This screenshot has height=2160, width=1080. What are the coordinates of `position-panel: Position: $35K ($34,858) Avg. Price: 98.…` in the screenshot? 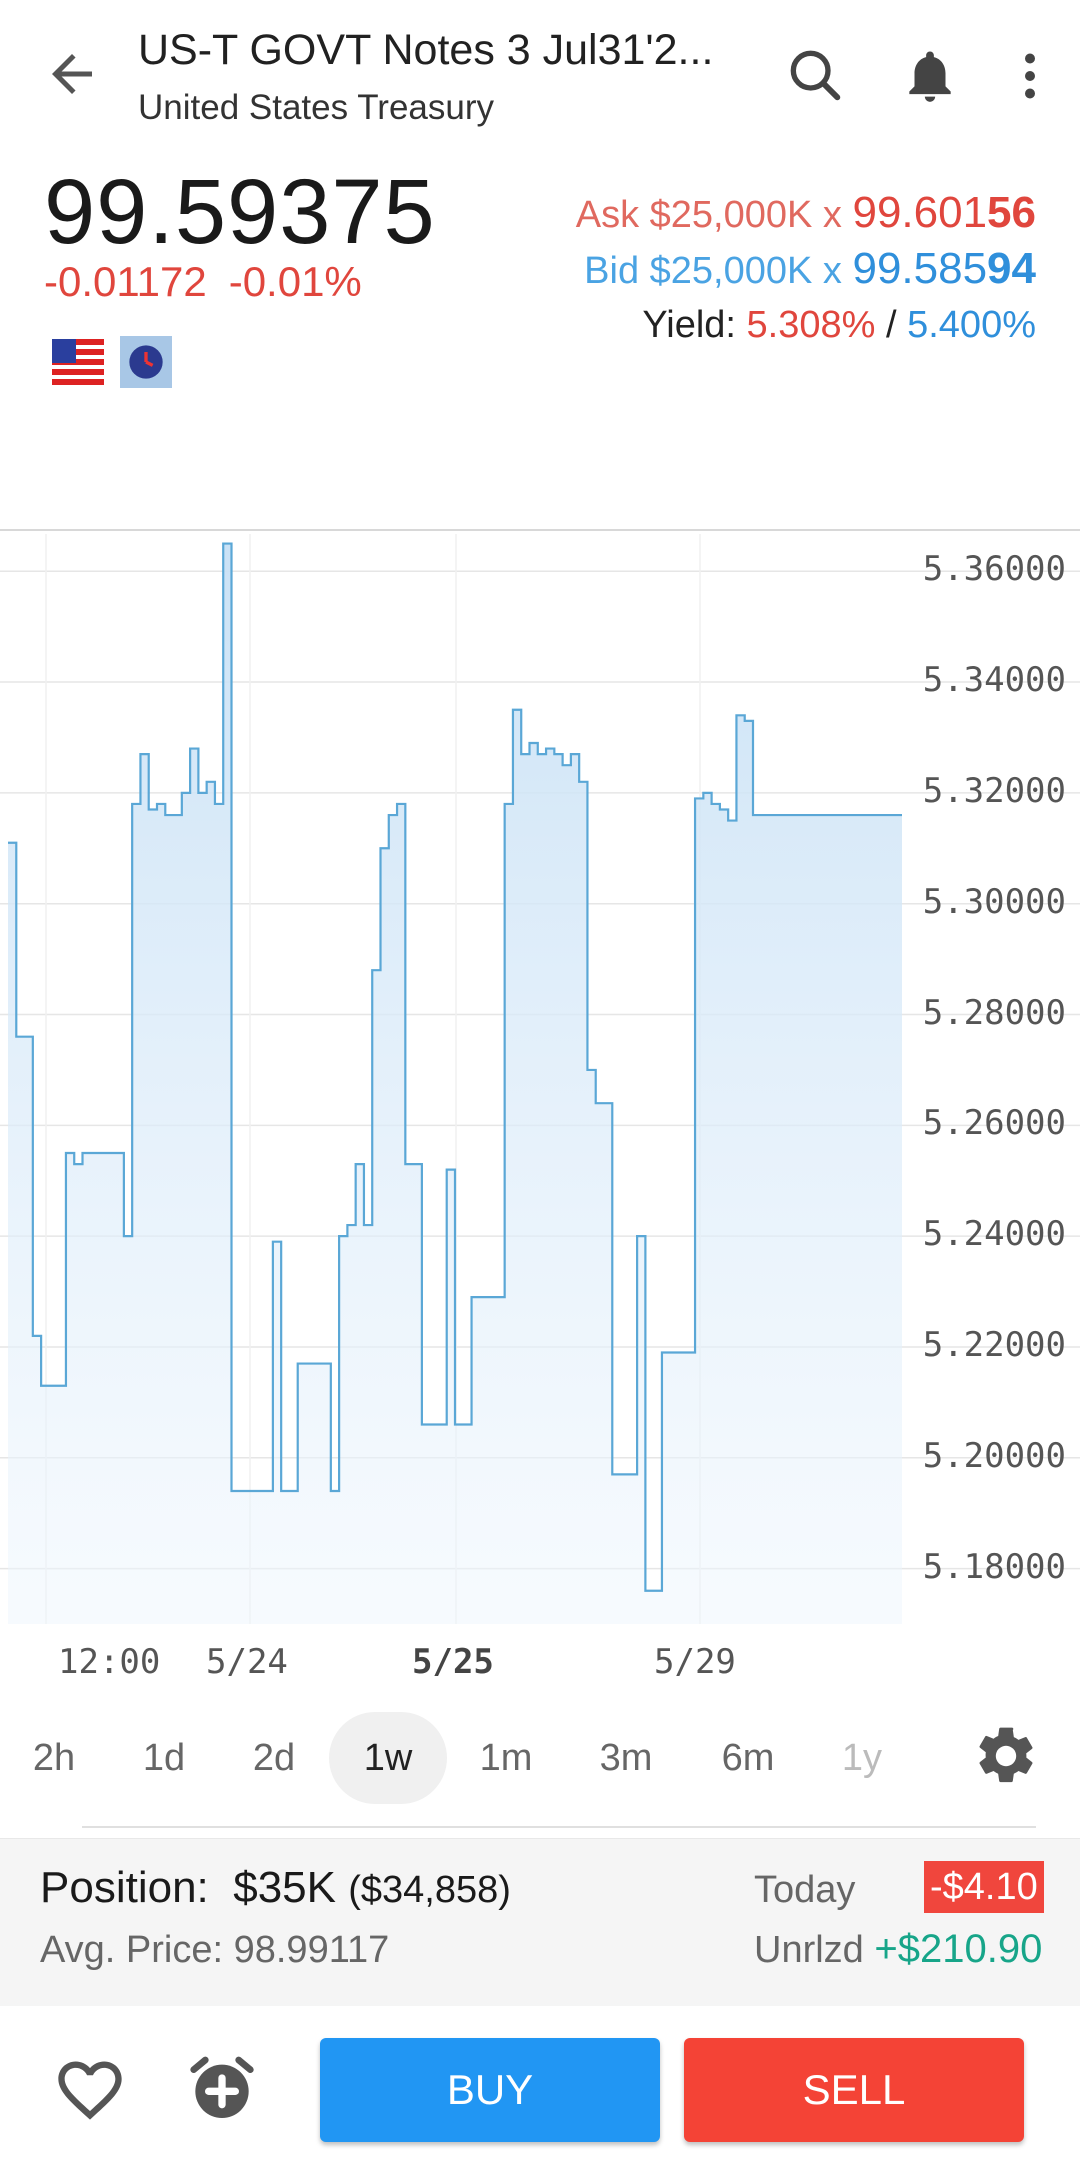 It's located at (540, 1922).